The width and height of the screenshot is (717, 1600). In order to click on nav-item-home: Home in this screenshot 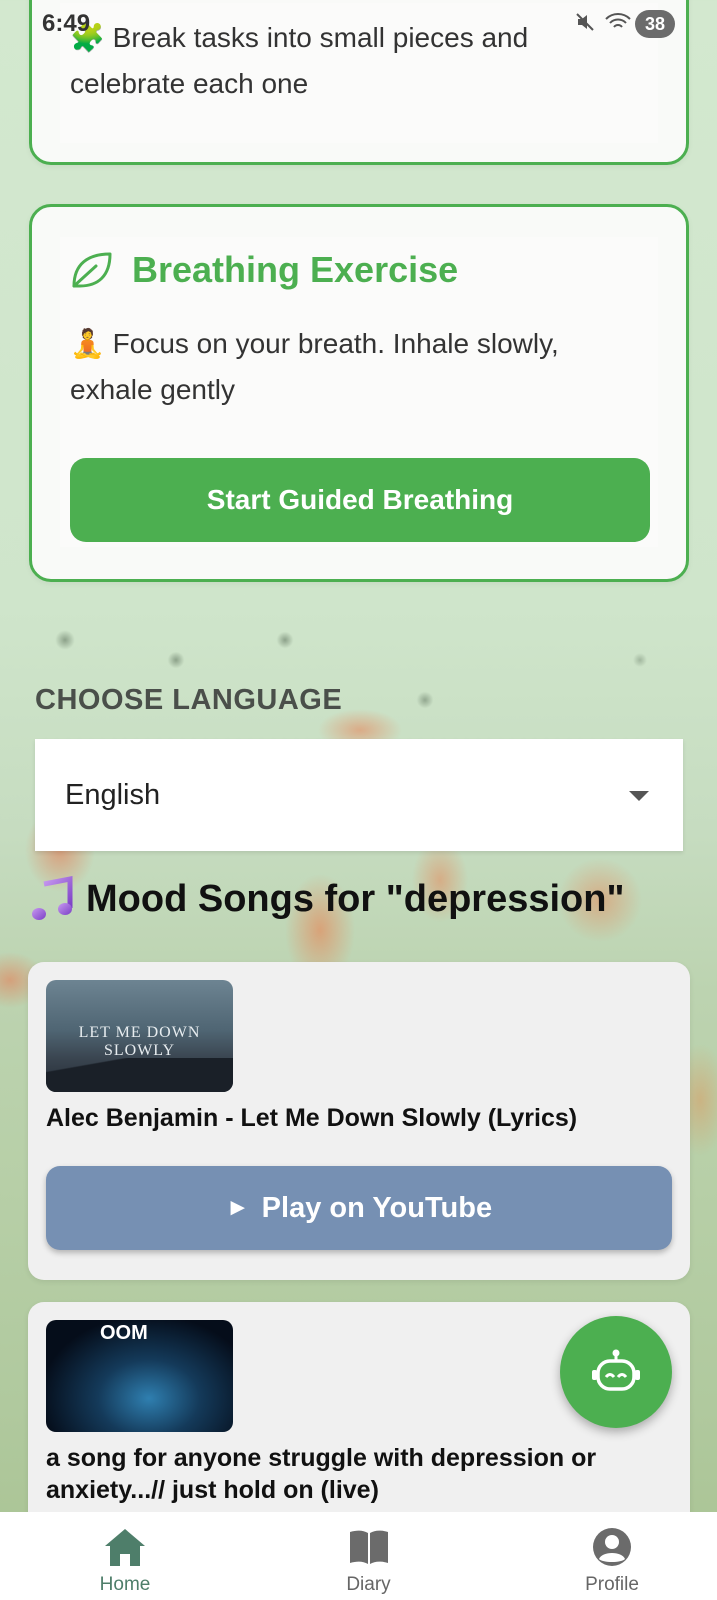, I will do `click(125, 1556)`.